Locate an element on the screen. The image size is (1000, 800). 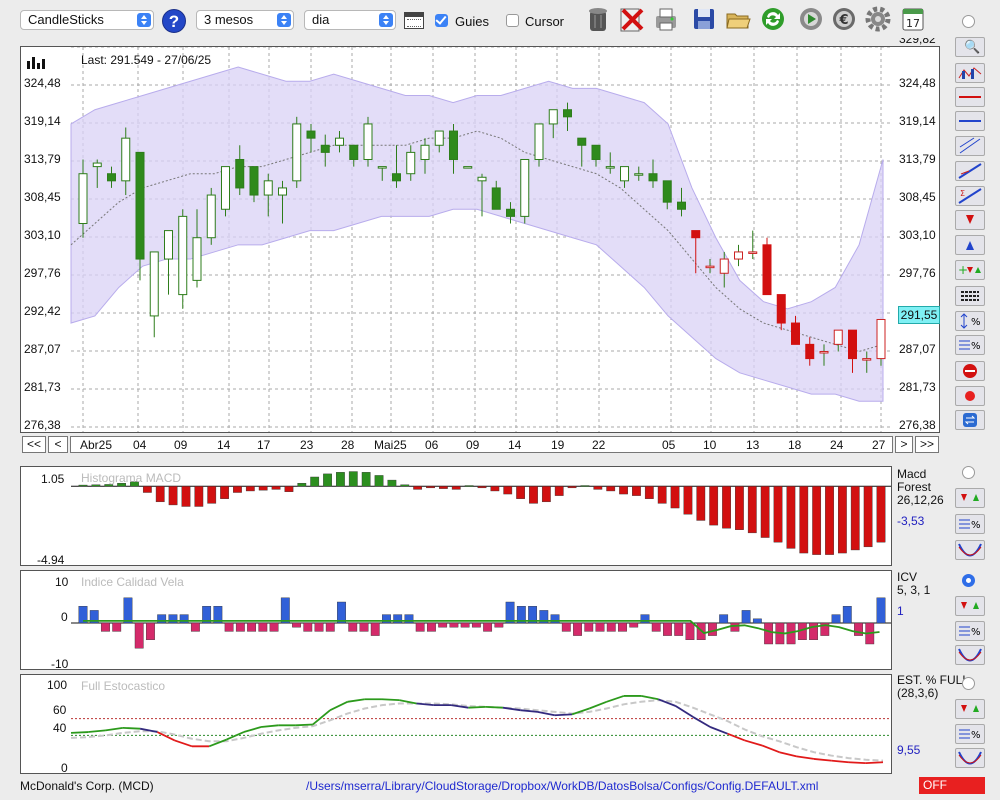
guides-checkbox is located at coordinates (441, 20).